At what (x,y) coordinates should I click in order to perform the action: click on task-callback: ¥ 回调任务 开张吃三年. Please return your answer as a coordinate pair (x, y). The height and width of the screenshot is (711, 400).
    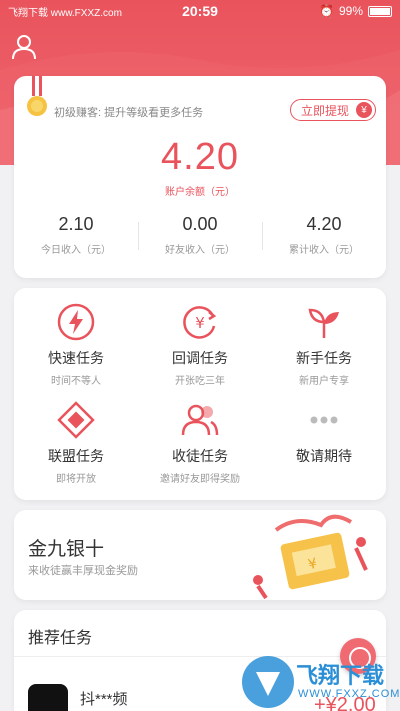
    Looking at the image, I should click on (200, 347).